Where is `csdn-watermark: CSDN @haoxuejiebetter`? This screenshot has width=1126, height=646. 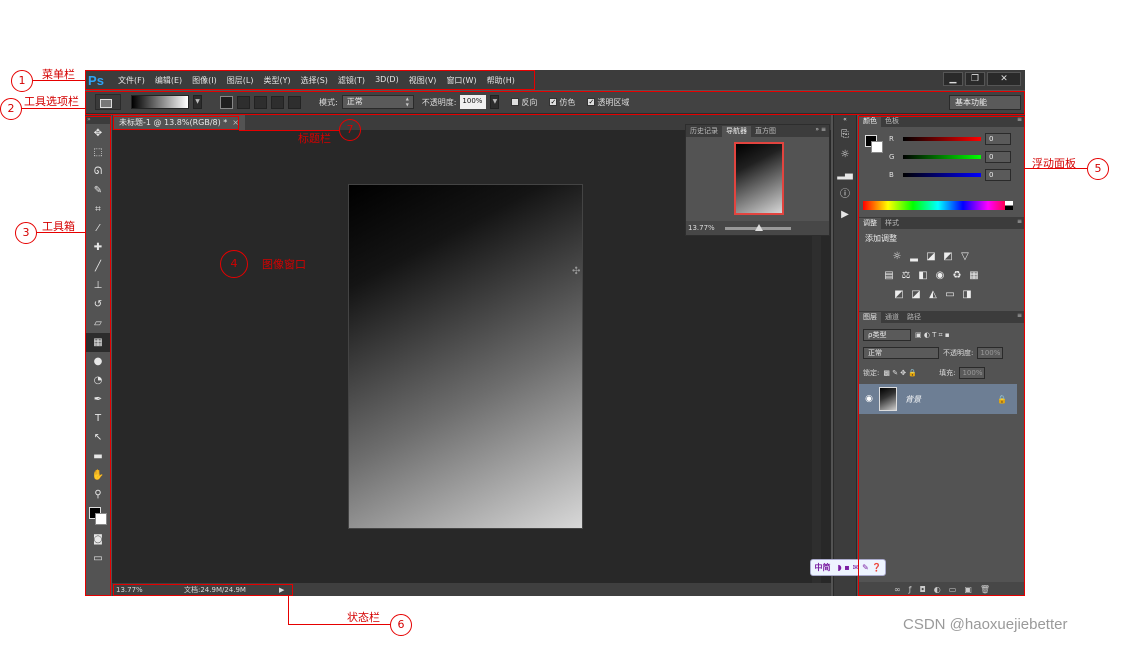 csdn-watermark: CSDN @haoxuejiebetter is located at coordinates (985, 624).